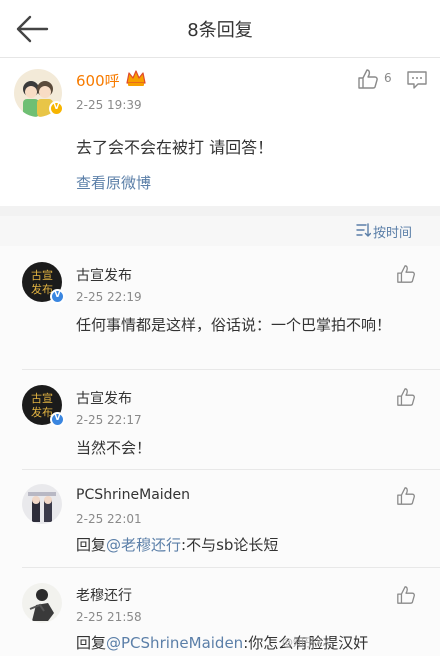 The width and height of the screenshot is (440, 656). I want to click on page-title: 8条回复, so click(220, 30).